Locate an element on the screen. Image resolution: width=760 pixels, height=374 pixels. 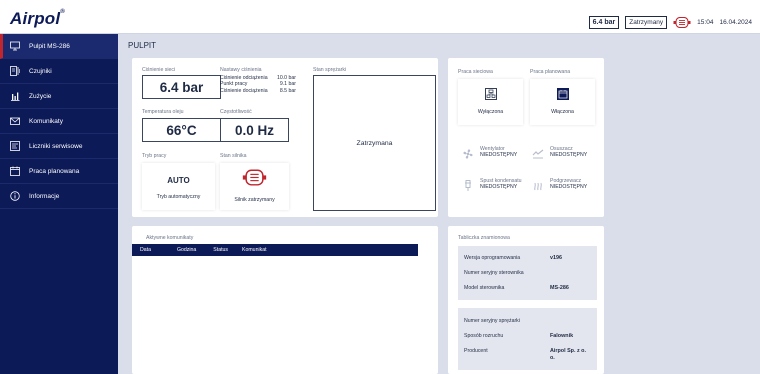
planned-work-tile: Włączona is located at coordinates (562, 102).